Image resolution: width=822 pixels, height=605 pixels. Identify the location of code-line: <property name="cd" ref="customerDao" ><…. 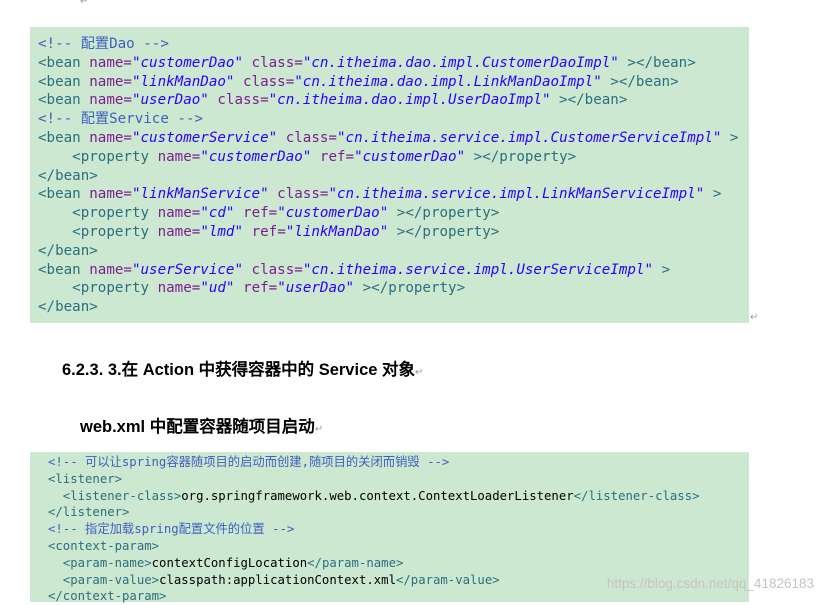
(389, 213).